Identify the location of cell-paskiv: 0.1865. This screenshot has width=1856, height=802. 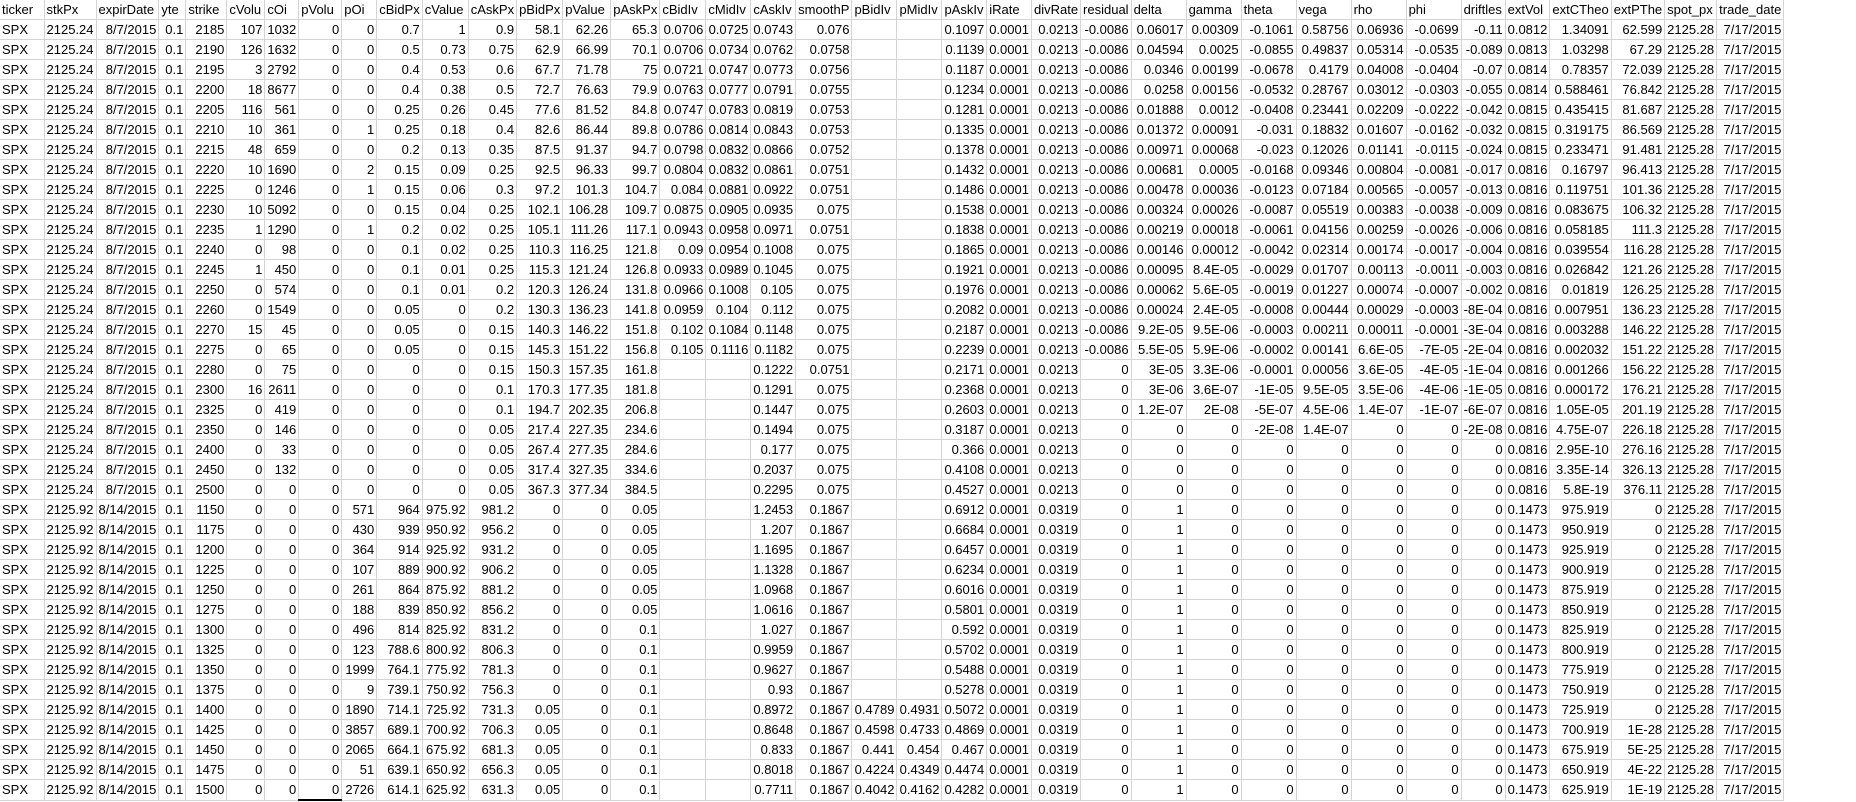
(964, 249).